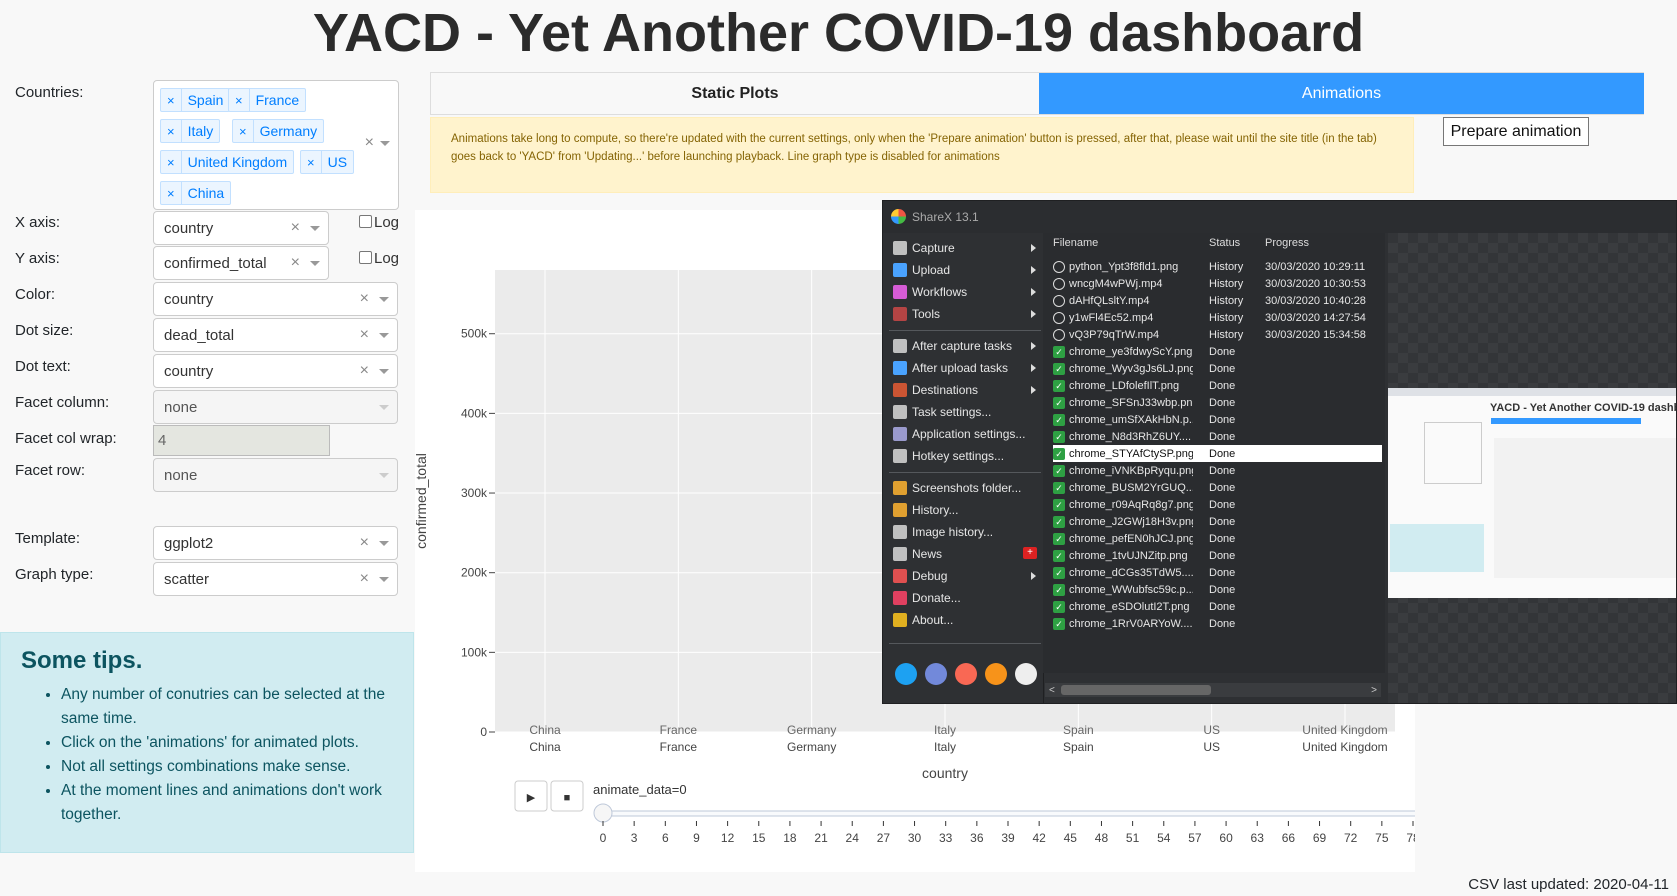 Image resolution: width=1677 pixels, height=896 pixels. What do you see at coordinates (1217, 351) in the screenshot?
I see `task-row: ✓ chrome_ye3fdwyScY.png Done` at bounding box center [1217, 351].